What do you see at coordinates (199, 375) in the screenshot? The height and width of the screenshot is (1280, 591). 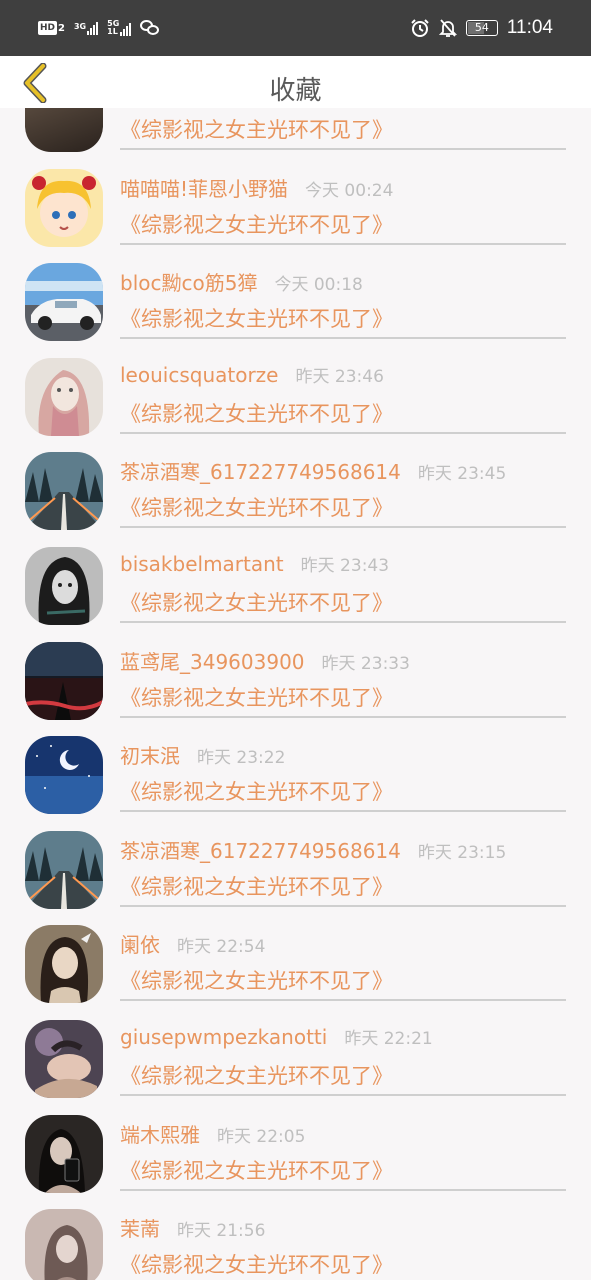 I see `user-name: leouicsquatorze` at bounding box center [199, 375].